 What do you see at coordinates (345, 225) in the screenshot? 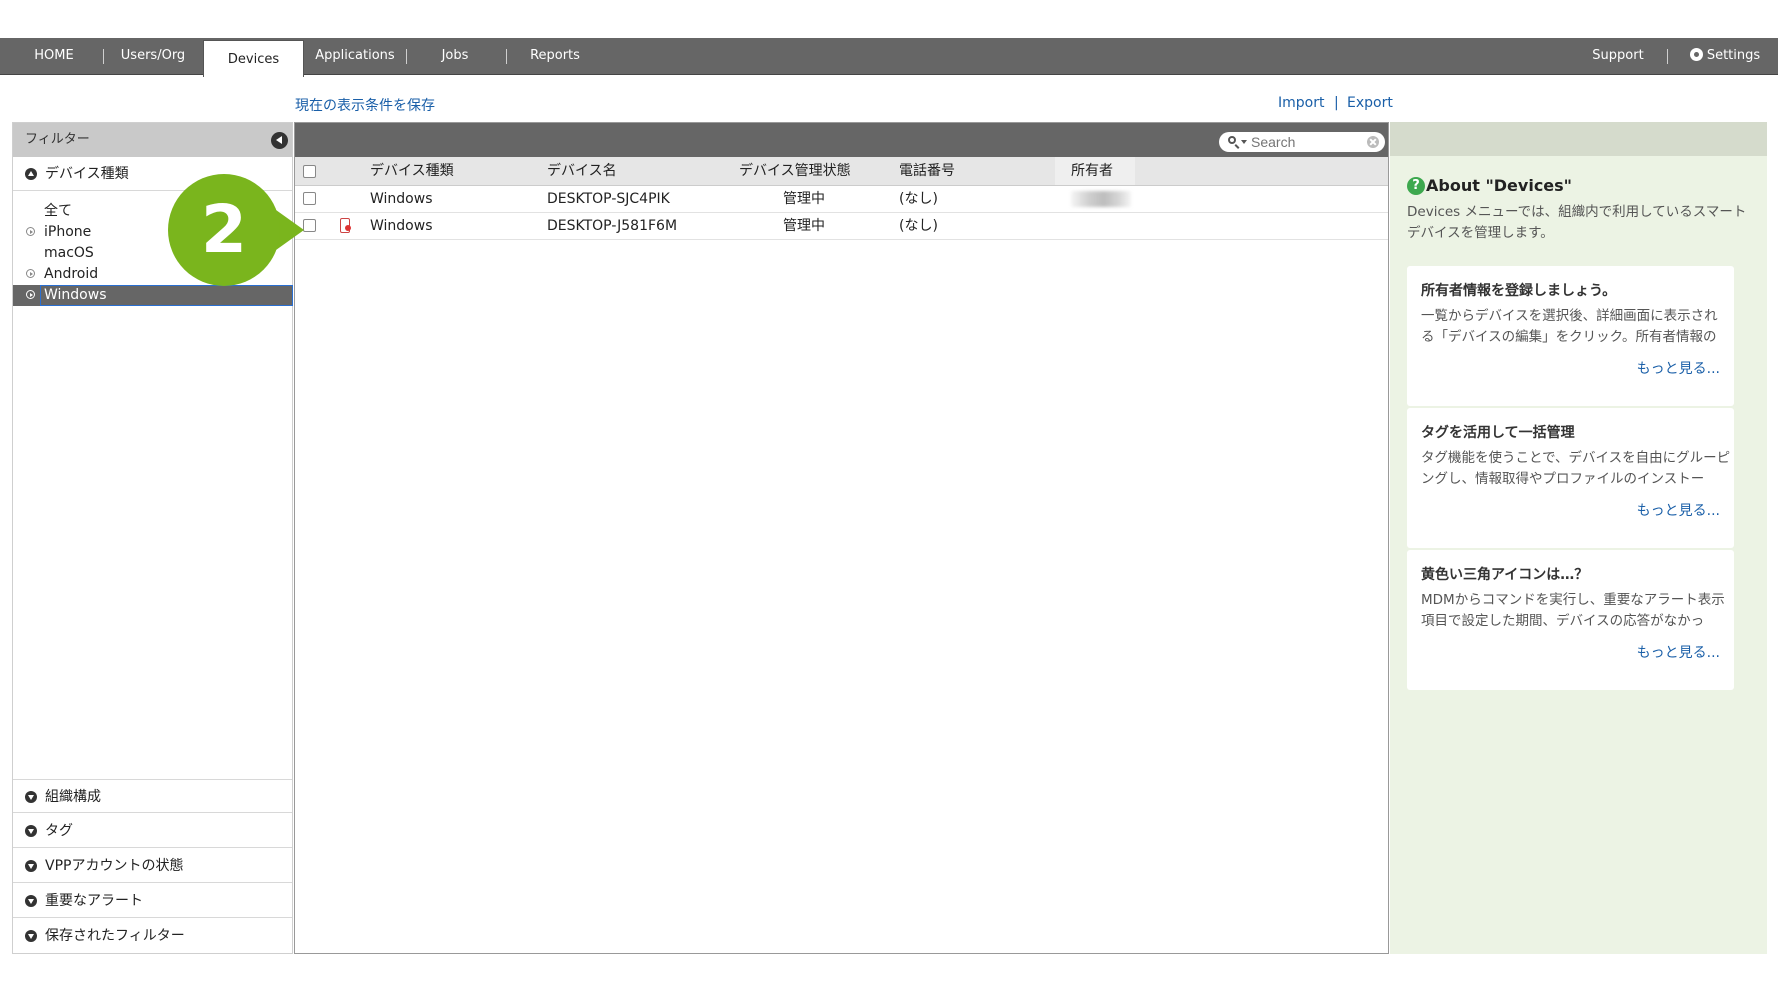
I see `device-alert-icon` at bounding box center [345, 225].